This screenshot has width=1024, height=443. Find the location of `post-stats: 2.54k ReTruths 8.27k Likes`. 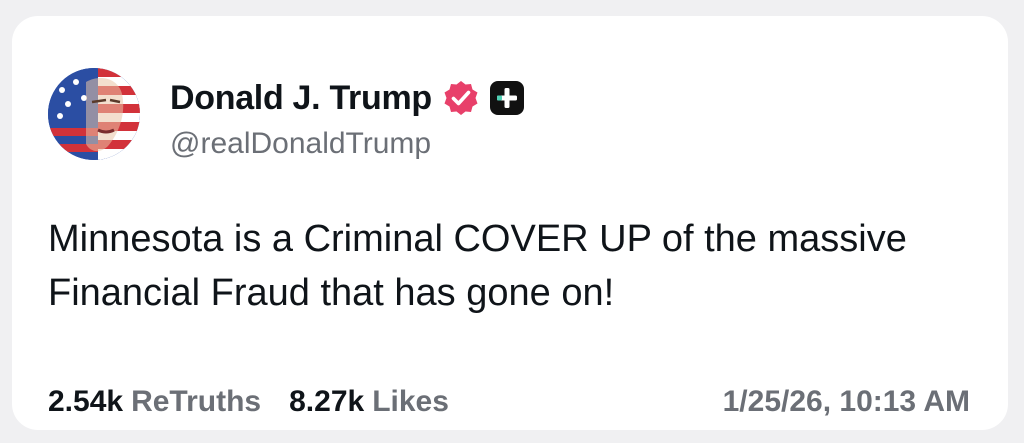

post-stats: 2.54k ReTruths 8.27k Likes is located at coordinates (248, 402).